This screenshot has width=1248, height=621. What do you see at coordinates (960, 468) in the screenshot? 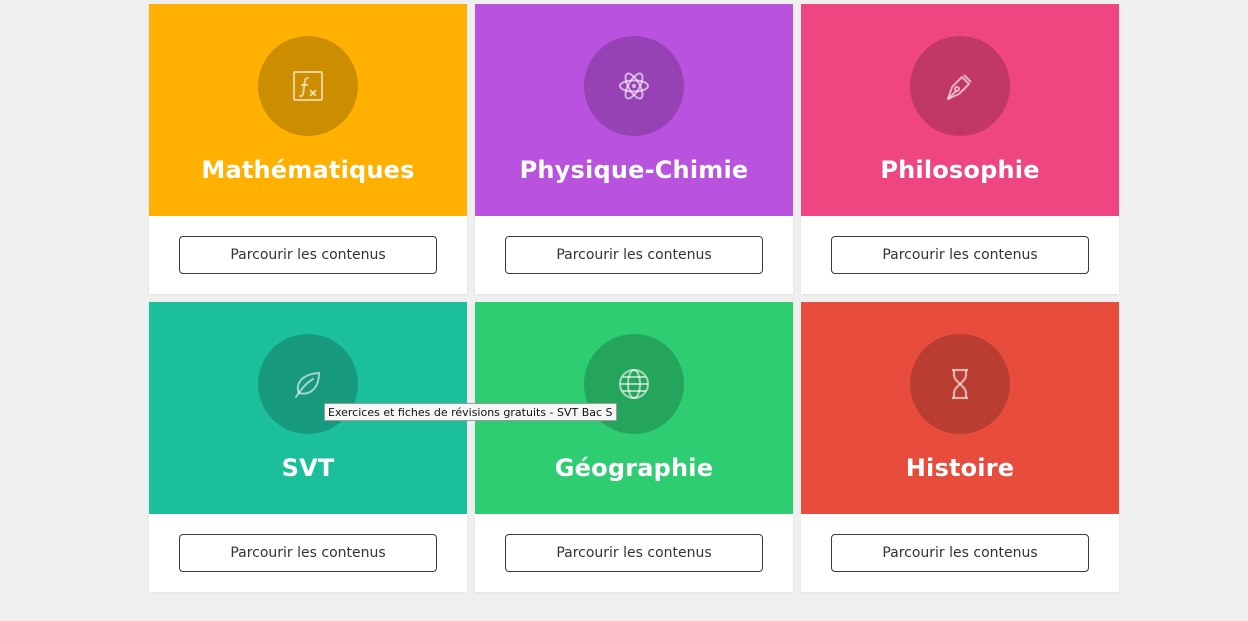
I see `card-title: Histoire` at bounding box center [960, 468].